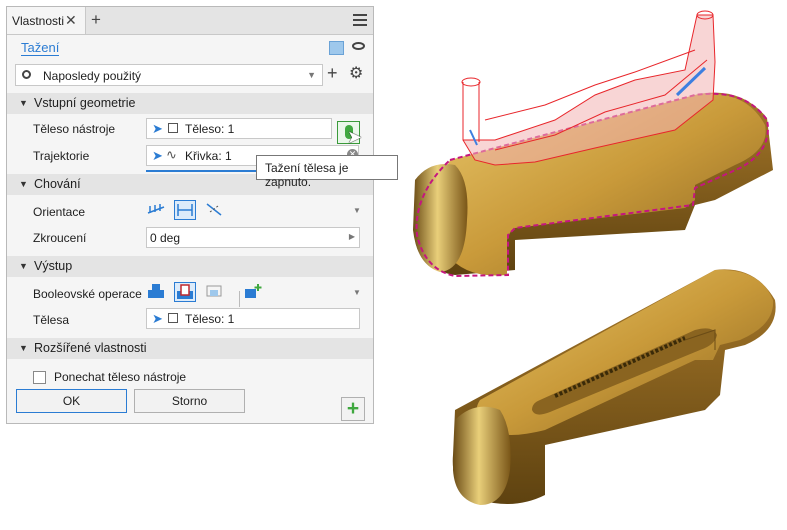 This screenshot has height=530, width=787. What do you see at coordinates (74, 129) in the screenshot?
I see `tool-body-label: Těleso nástroje` at bounding box center [74, 129].